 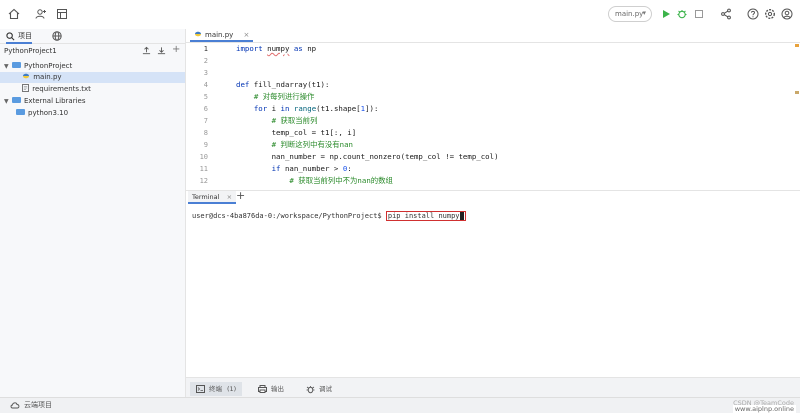 What do you see at coordinates (312, 144) in the screenshot?
I see `code-line: # 判断这列中有没有nan` at bounding box center [312, 144].